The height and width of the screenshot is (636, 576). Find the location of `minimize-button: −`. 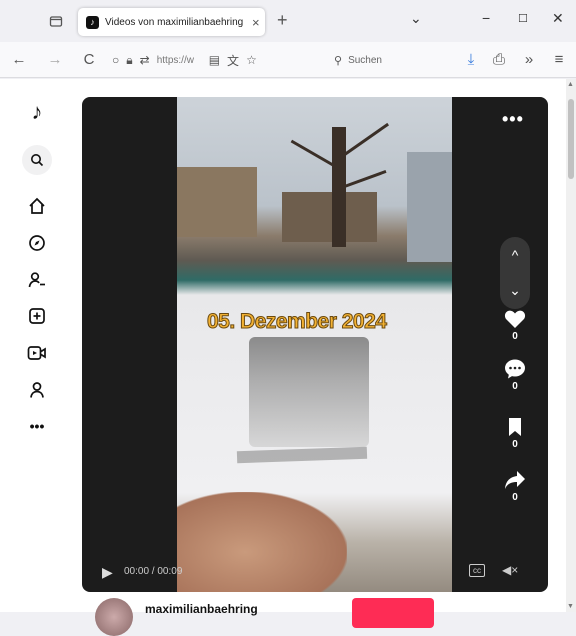

minimize-button: − is located at coordinates (486, 18).